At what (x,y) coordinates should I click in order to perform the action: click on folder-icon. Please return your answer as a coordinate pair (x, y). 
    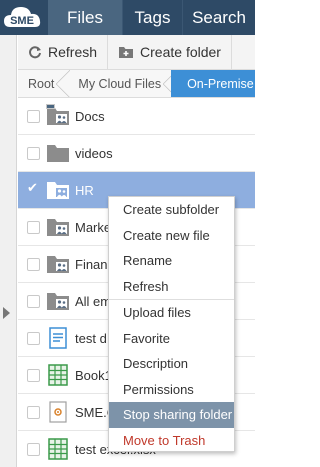
    Looking at the image, I should click on (58, 153).